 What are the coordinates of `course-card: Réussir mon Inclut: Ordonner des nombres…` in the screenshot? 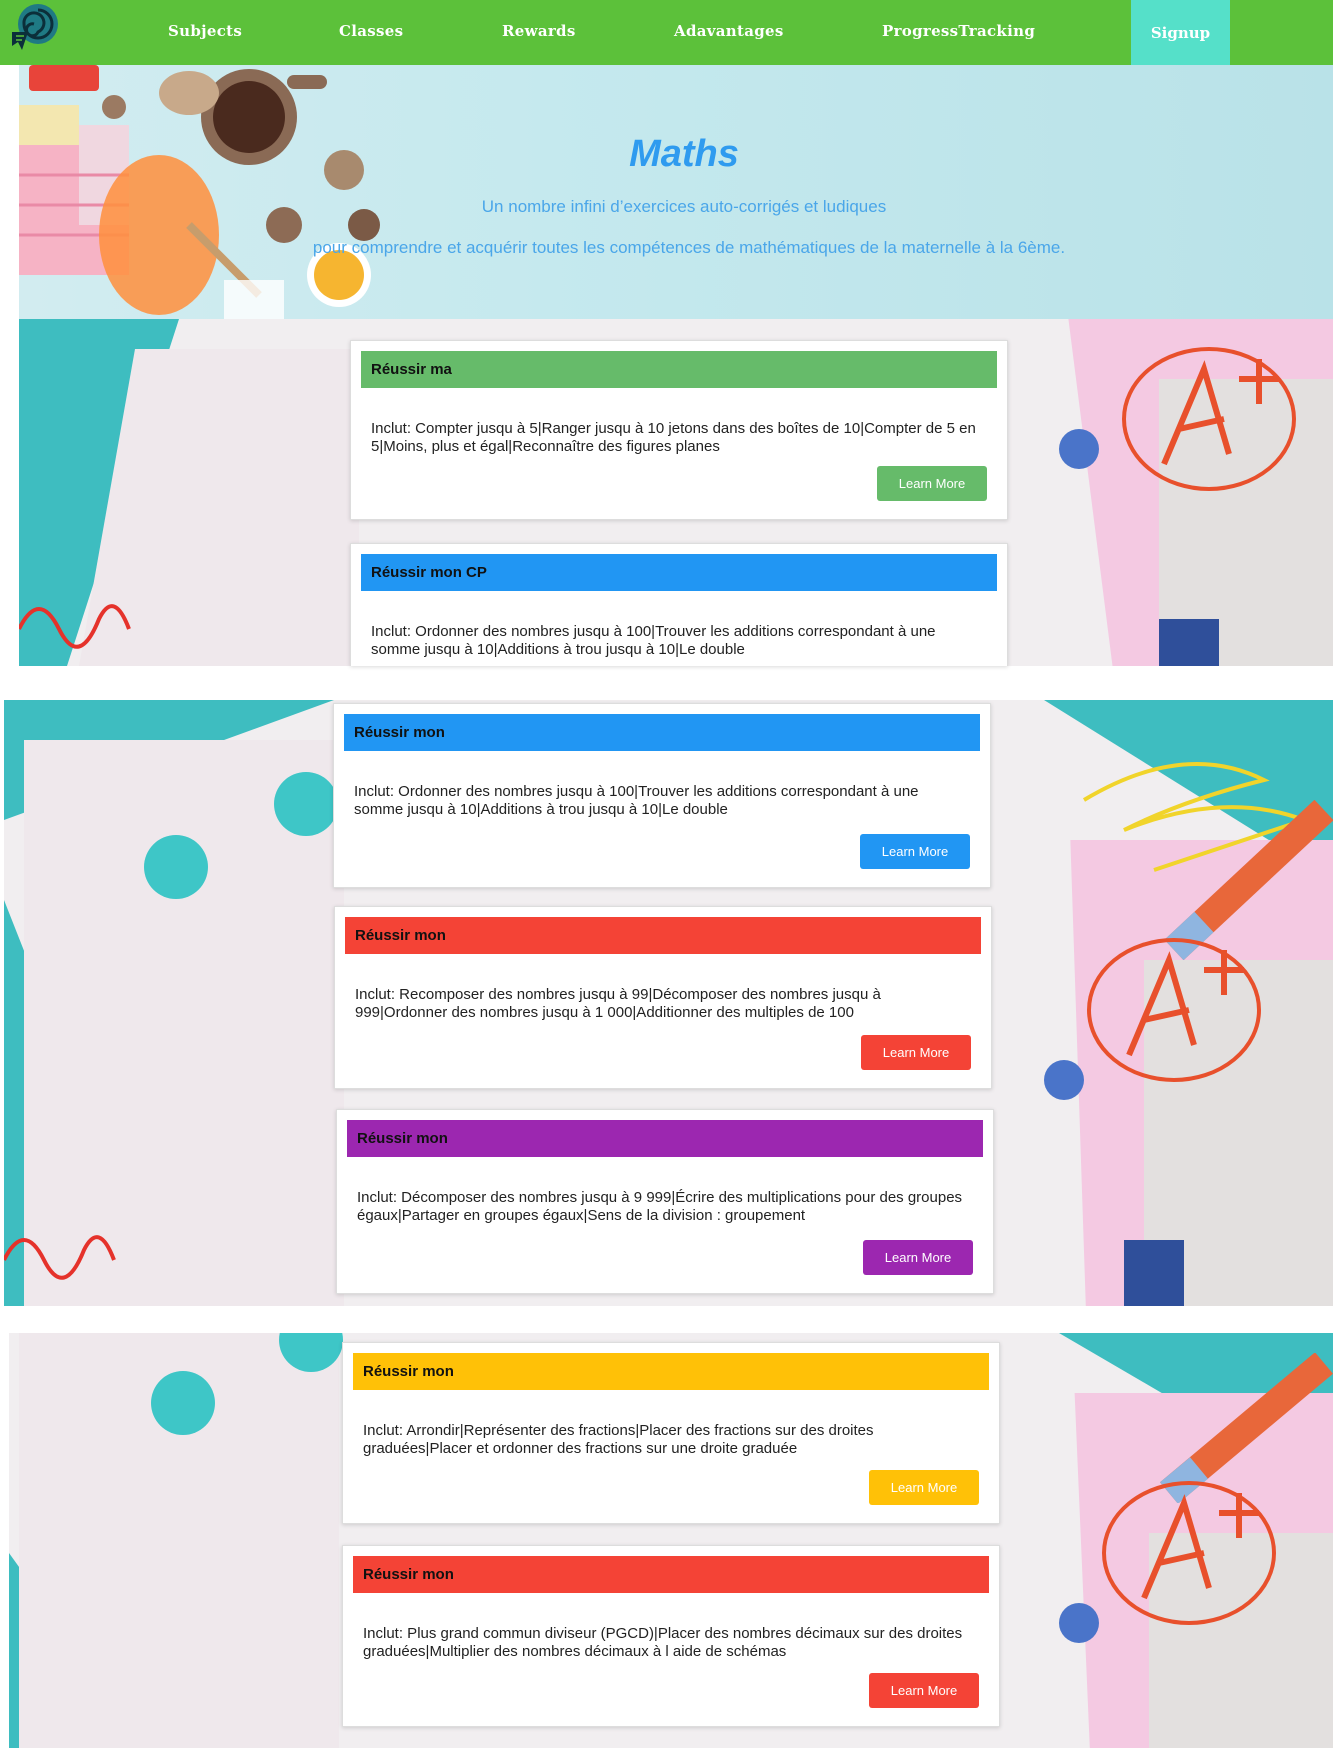 It's located at (662, 795).